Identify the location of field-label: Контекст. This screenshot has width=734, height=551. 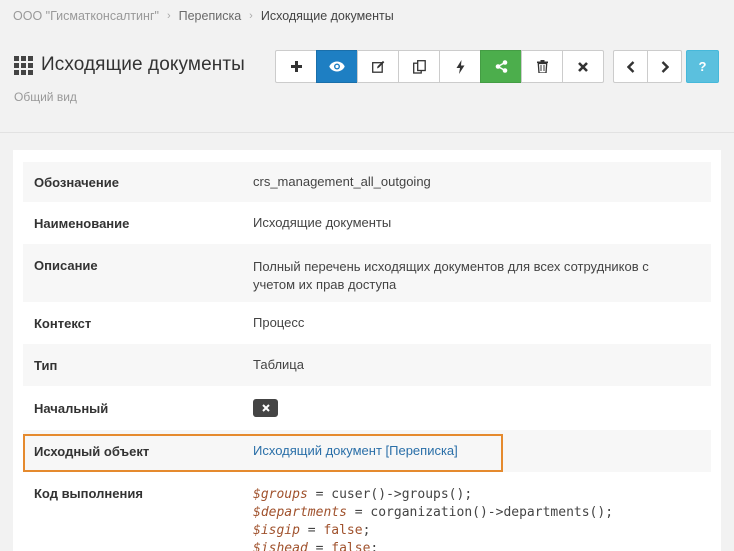
(63, 323).